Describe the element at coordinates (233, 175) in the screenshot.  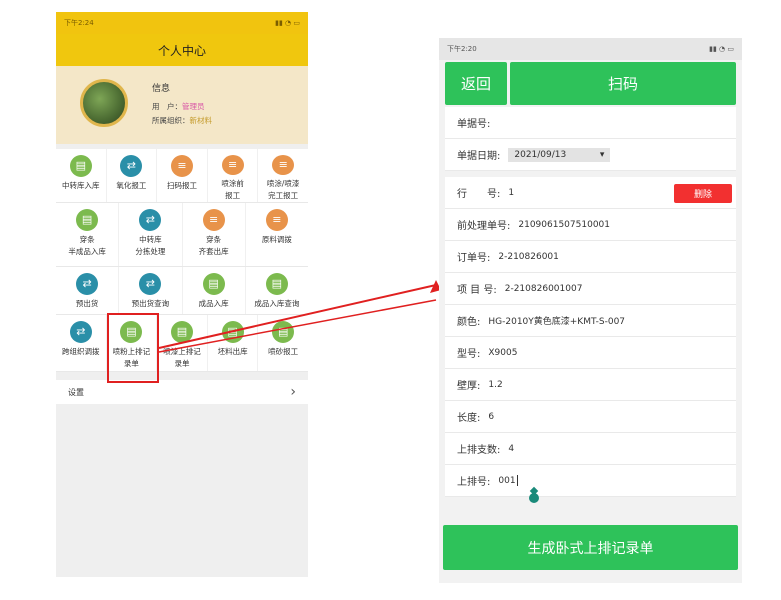
I see `menu-item: ≡ 喷涂前 报工` at that location.